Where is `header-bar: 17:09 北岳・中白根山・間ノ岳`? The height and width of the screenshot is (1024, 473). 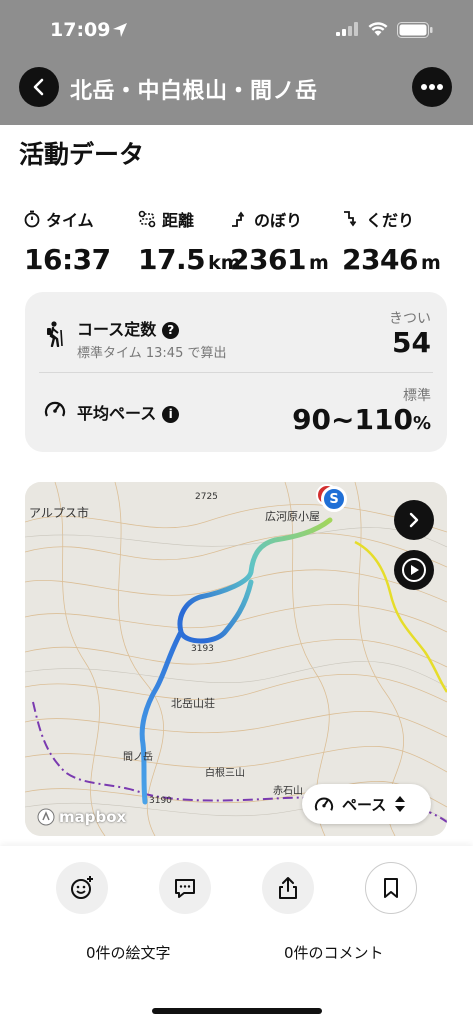
header-bar: 17:09 北岳・中白根山・間ノ岳 is located at coordinates (236, 62).